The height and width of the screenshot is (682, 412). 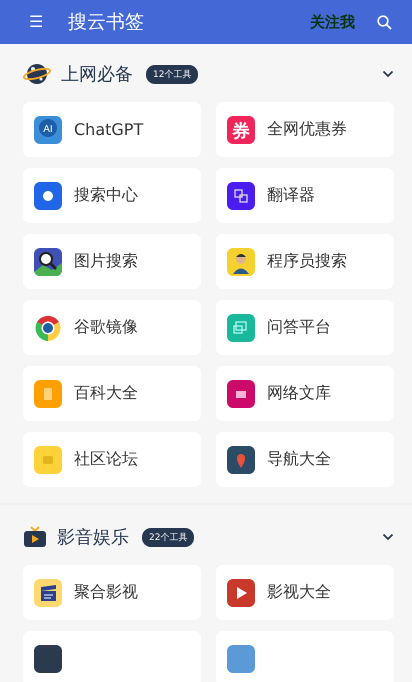 I want to click on app-icon: AI, so click(x=48, y=130).